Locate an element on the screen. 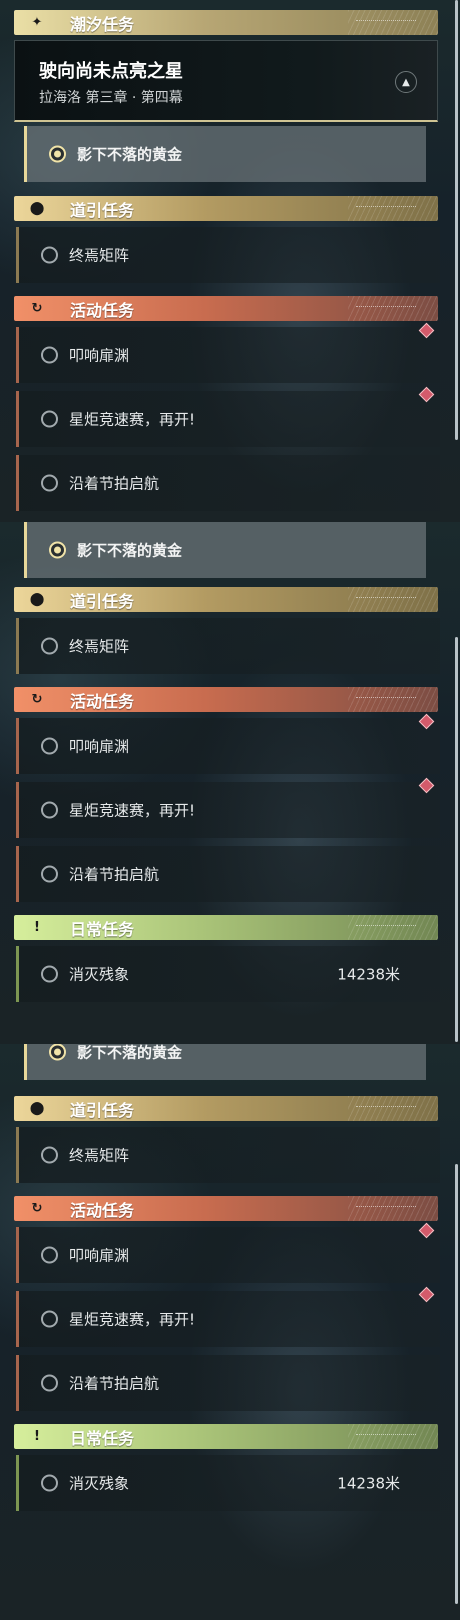  chevron-up-icon: ▲ is located at coordinates (406, 82).